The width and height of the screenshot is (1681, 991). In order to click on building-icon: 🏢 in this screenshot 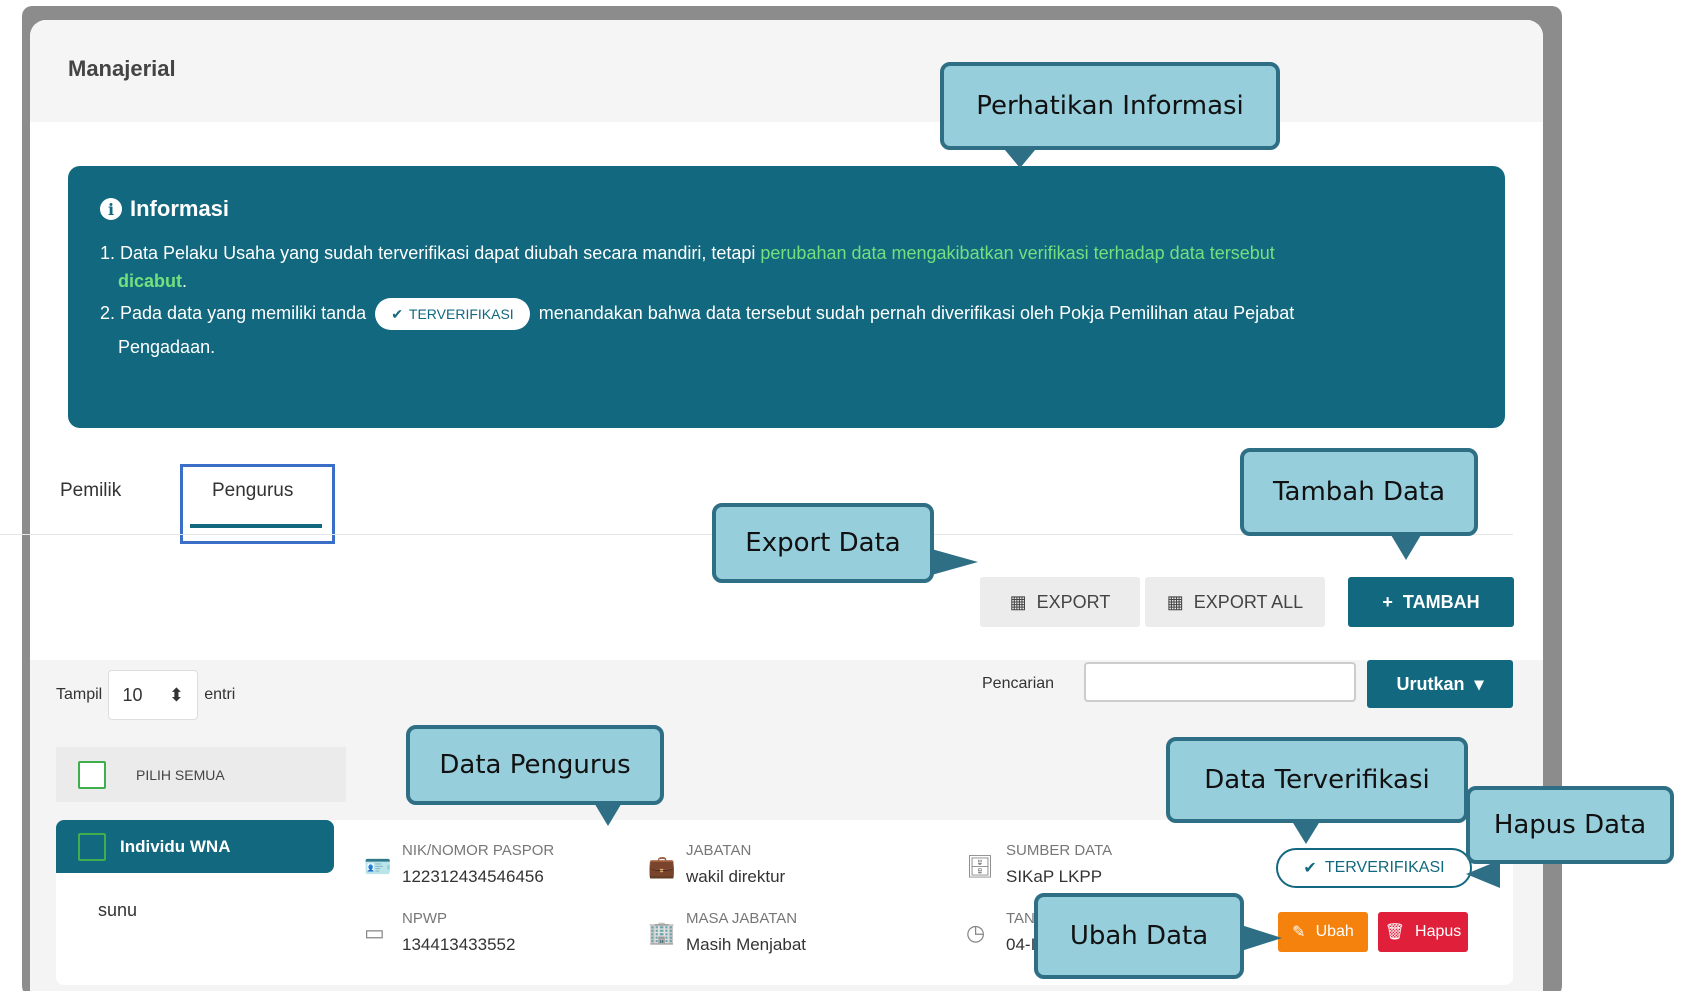, I will do `click(662, 932)`.